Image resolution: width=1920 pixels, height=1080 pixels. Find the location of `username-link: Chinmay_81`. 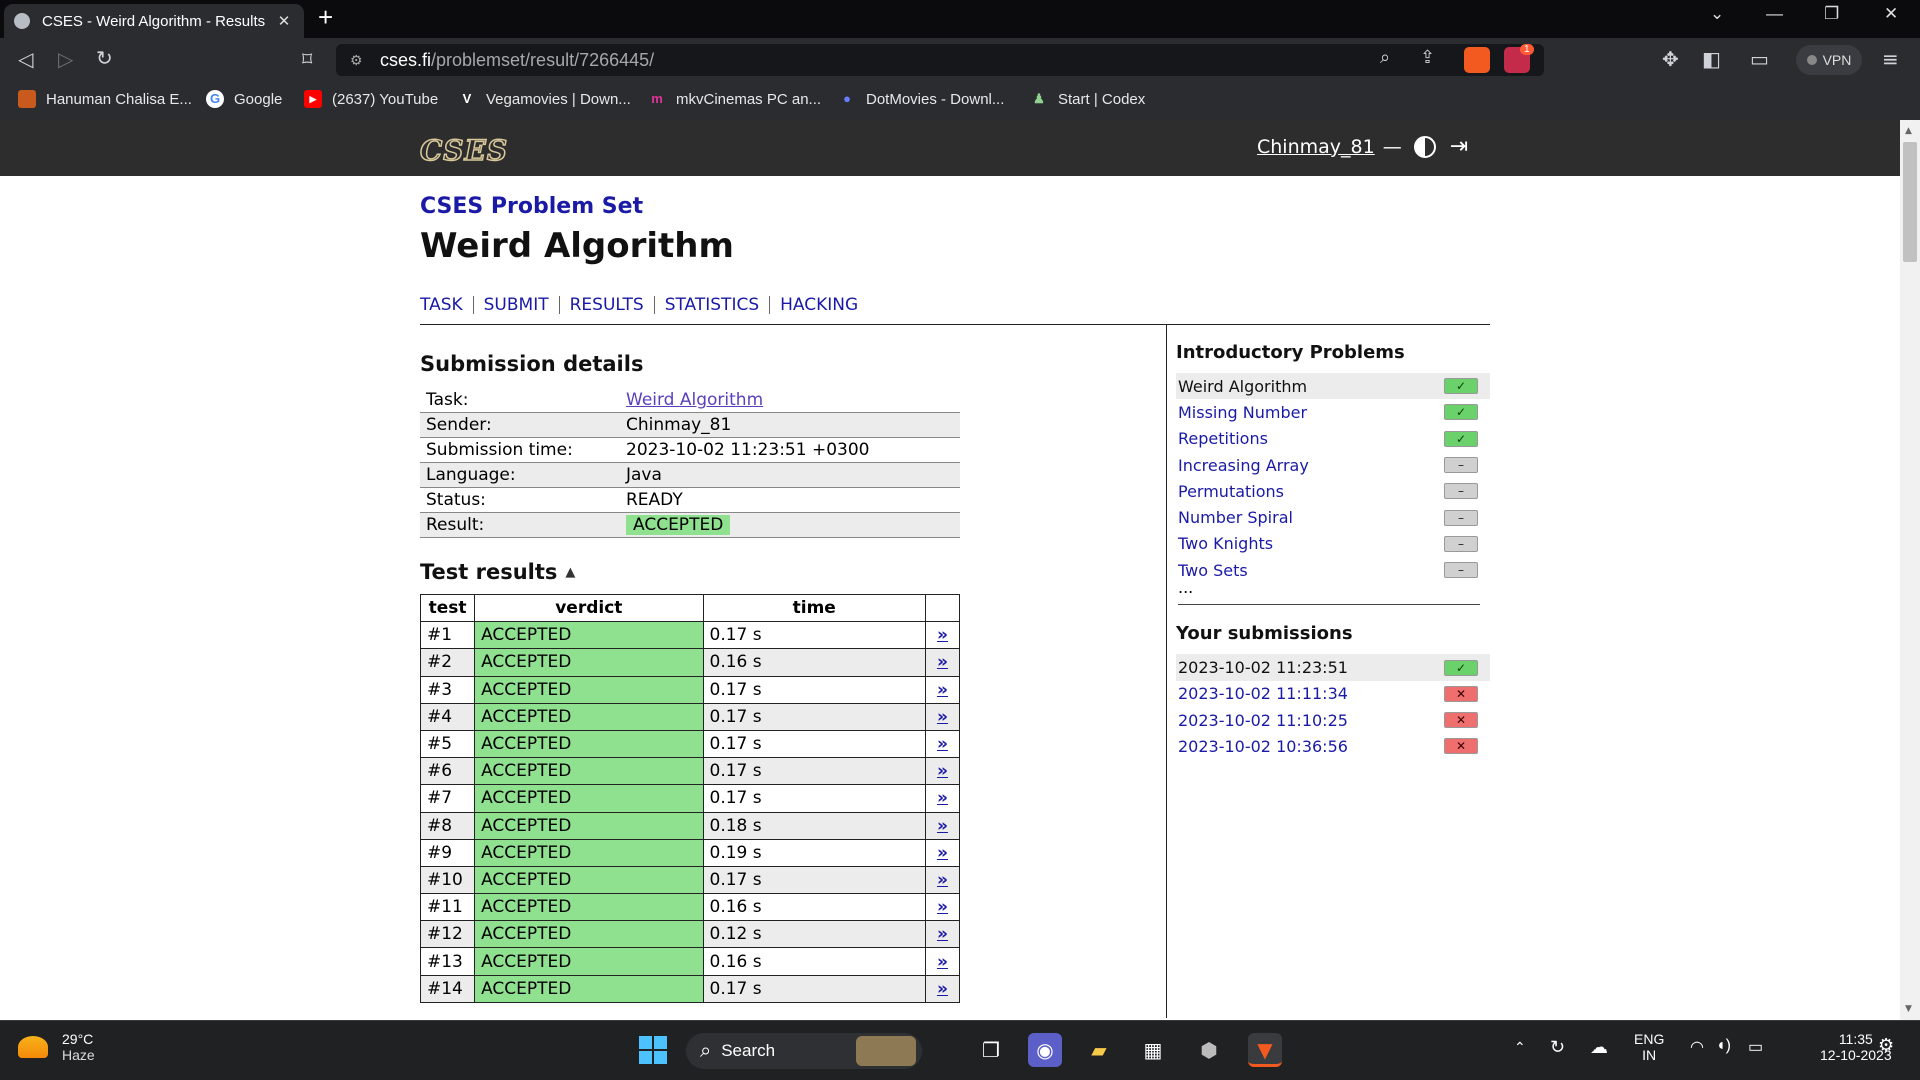

username-link: Chinmay_81 is located at coordinates (1316, 147).